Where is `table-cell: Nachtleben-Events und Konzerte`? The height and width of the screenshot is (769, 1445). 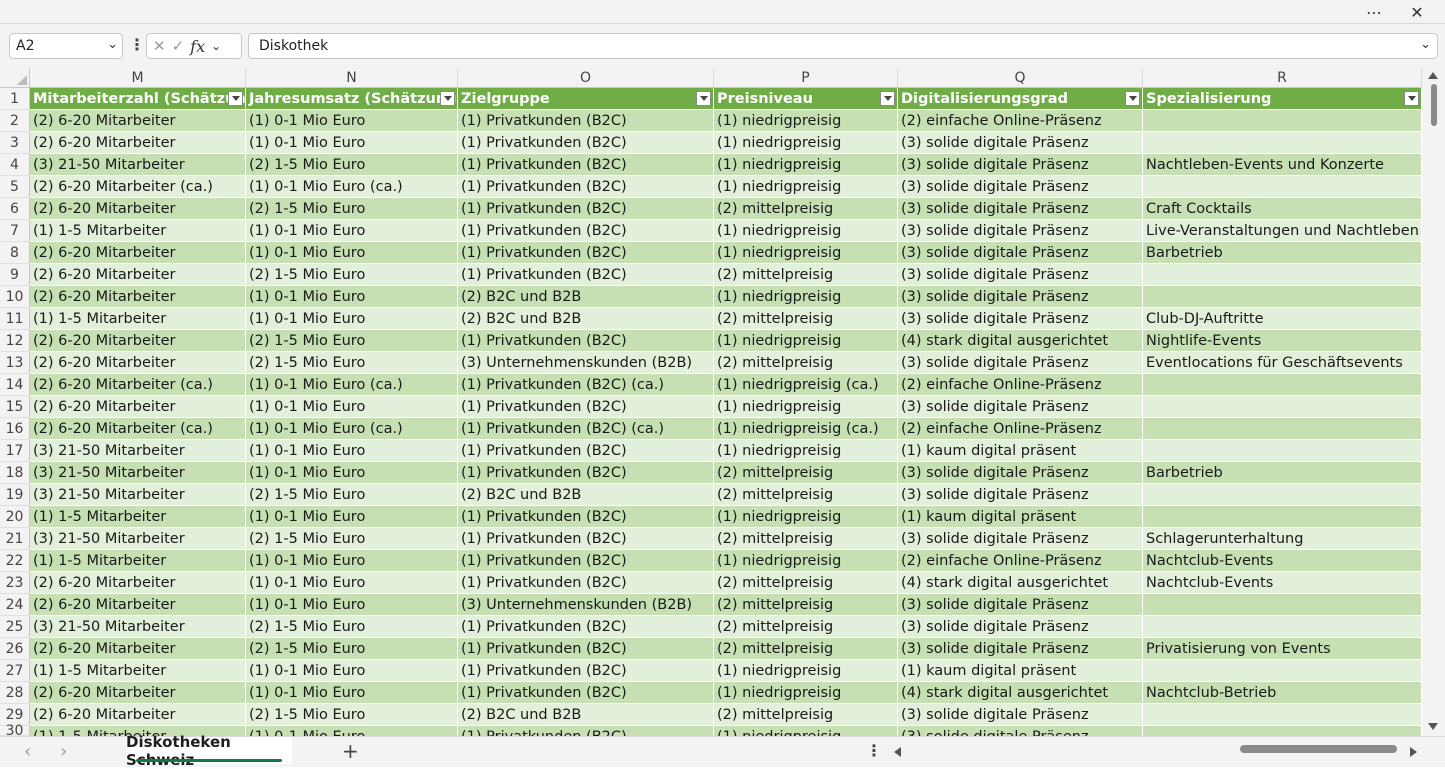 table-cell: Nachtleben-Events und Konzerte is located at coordinates (1282, 165).